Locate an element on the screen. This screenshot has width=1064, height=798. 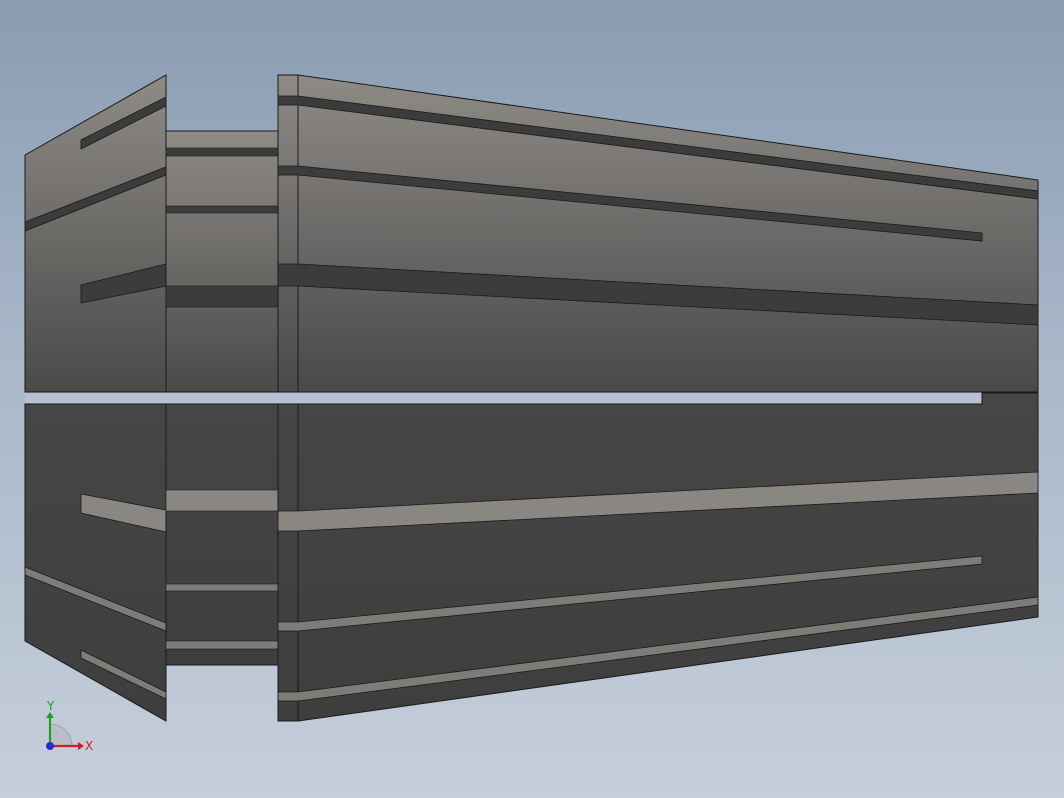
left-flange-upper-face is located at coordinates (95, 233).